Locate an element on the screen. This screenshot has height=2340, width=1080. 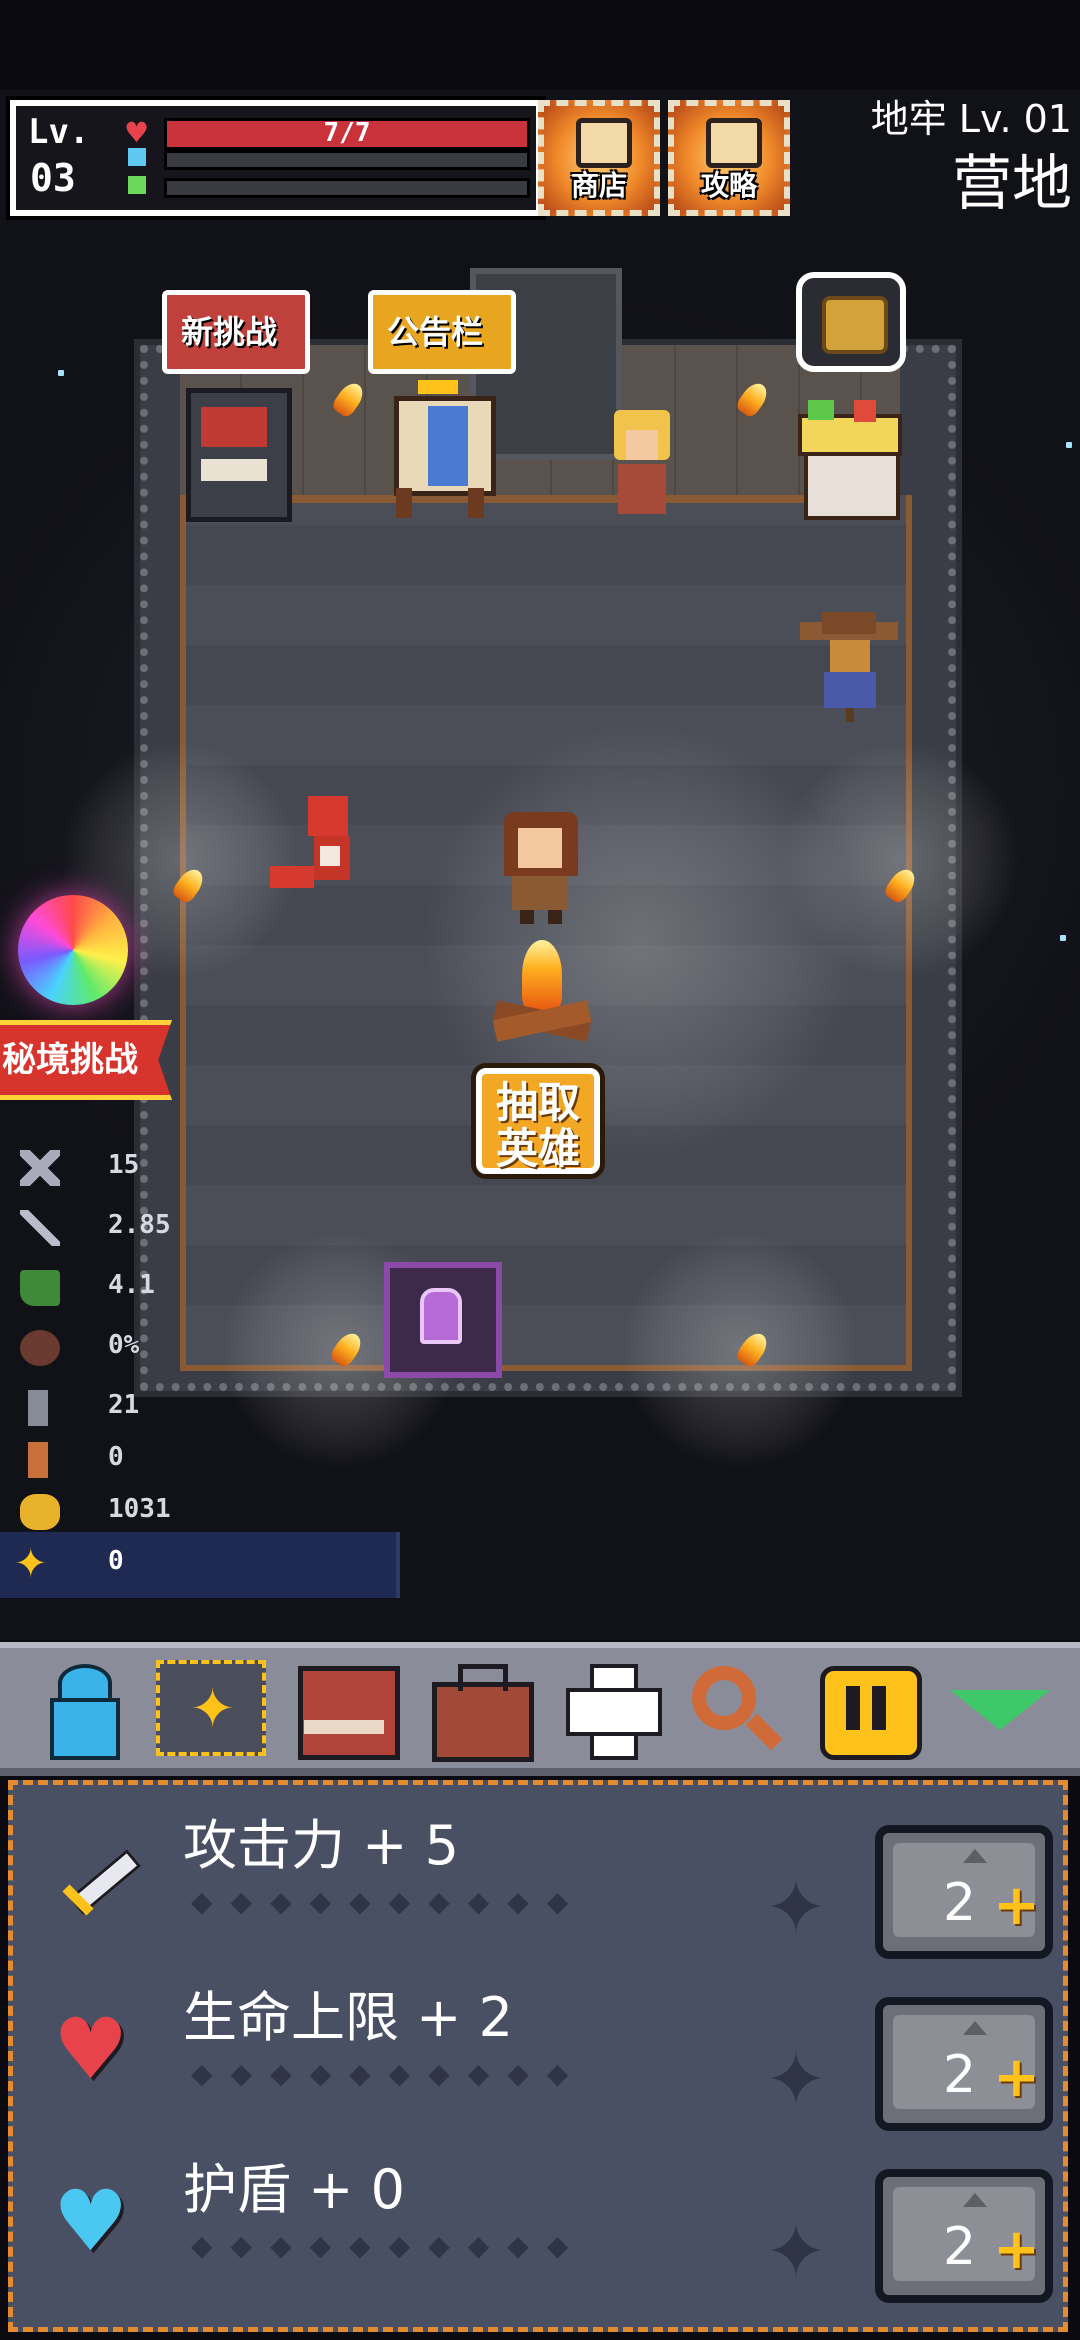
upgrade-label: 护盾 + 0 is located at coordinates (294, 2189).